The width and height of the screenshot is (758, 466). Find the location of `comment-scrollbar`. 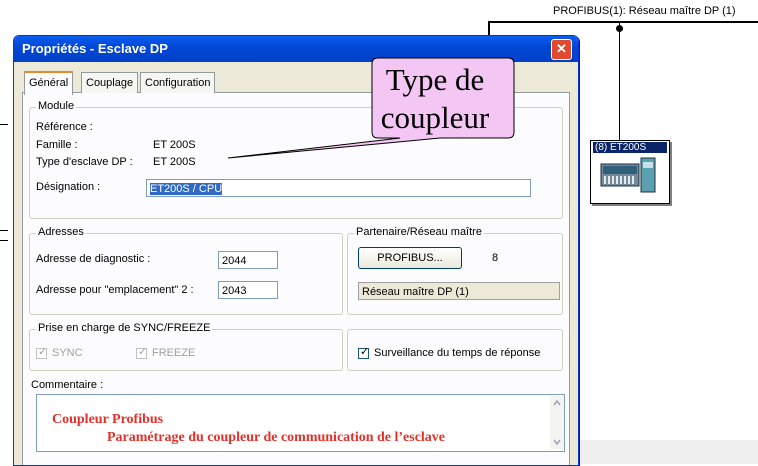

comment-scrollbar is located at coordinates (557, 422).